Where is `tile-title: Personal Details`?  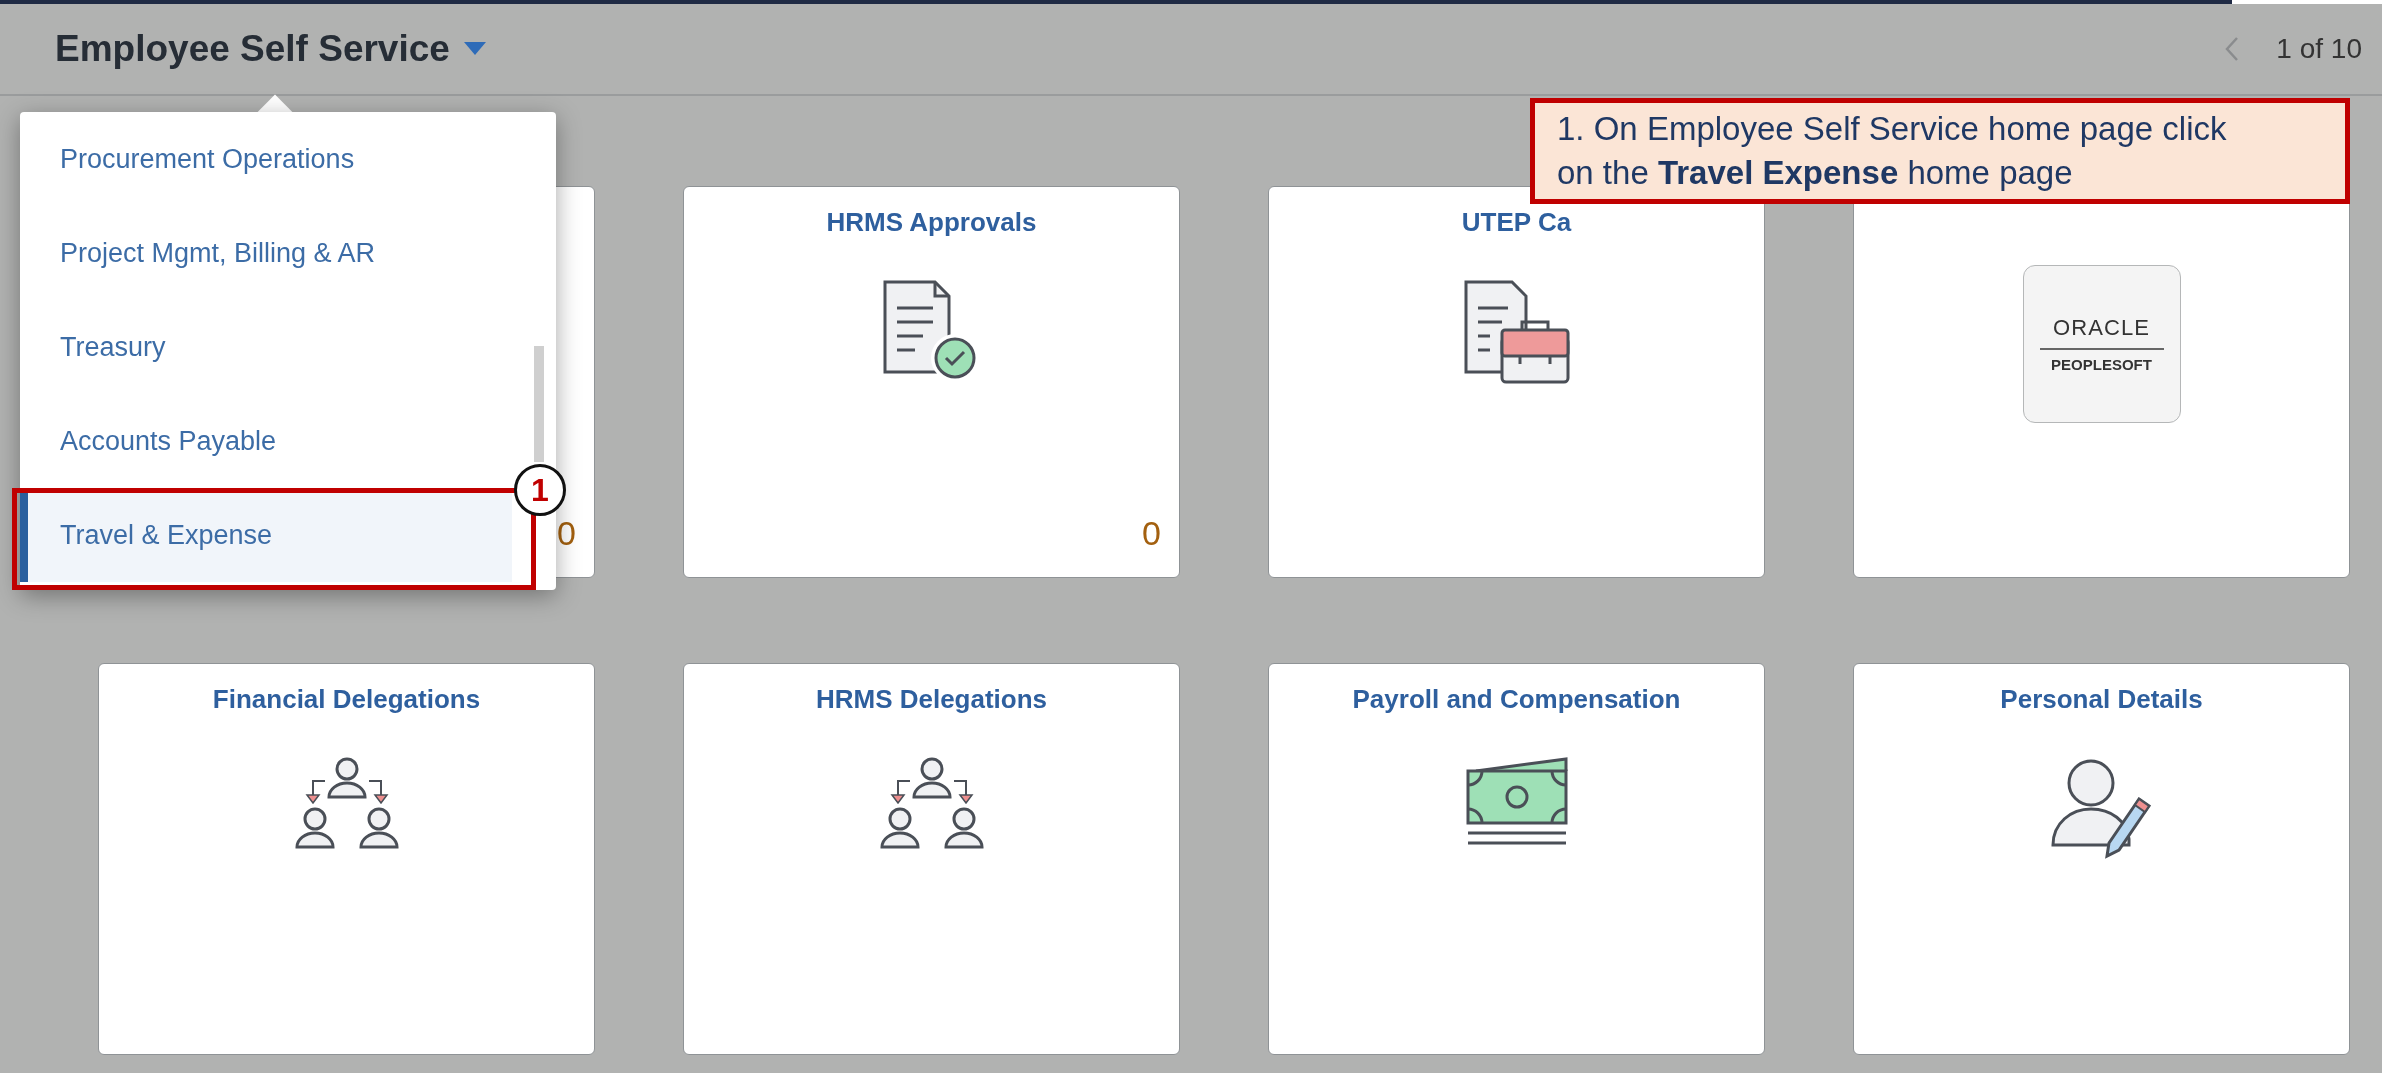
tile-title: Personal Details is located at coordinates (2101, 699).